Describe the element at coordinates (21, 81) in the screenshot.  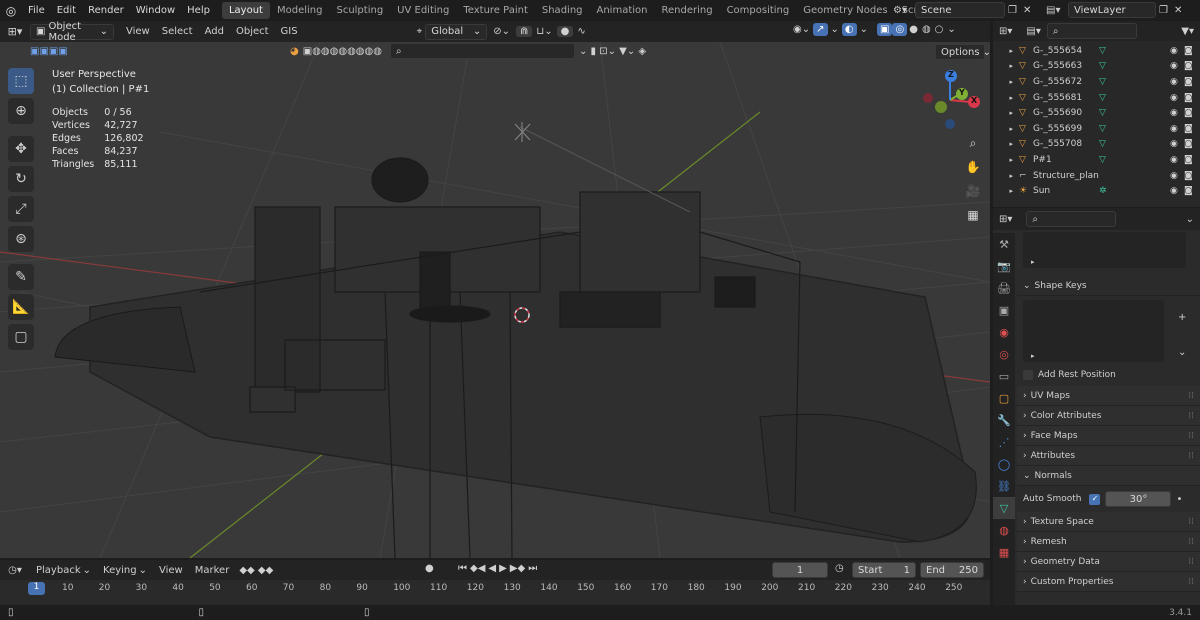
I see `select-box-tool-icon: ⬚` at that location.